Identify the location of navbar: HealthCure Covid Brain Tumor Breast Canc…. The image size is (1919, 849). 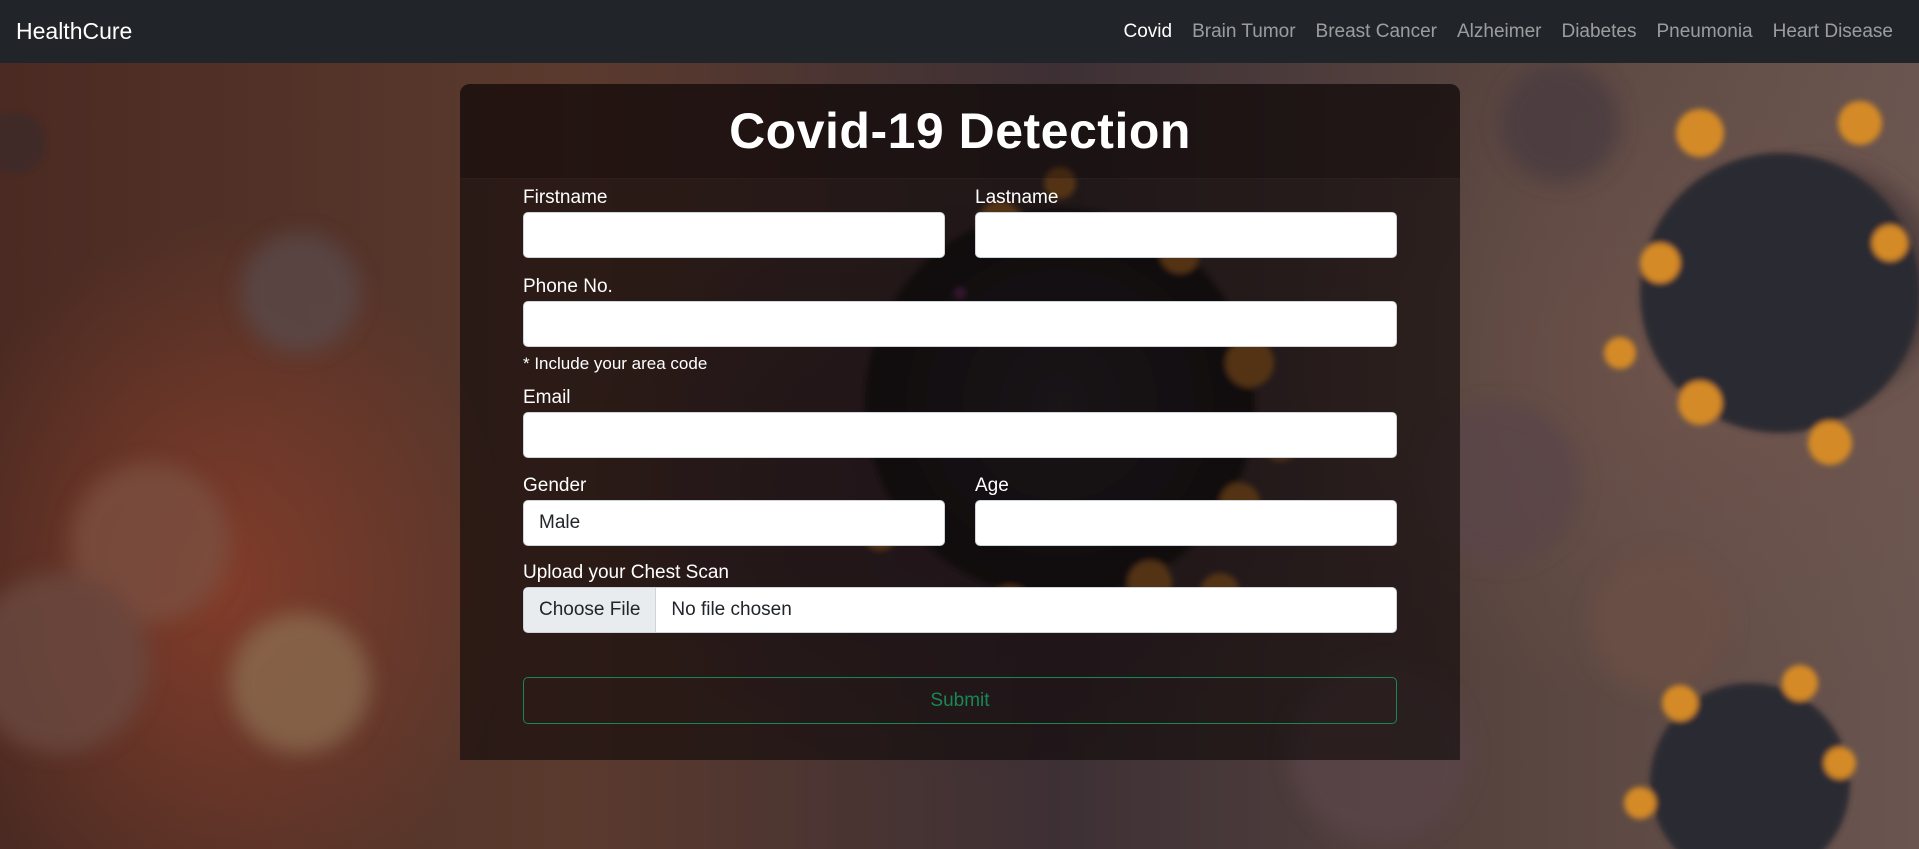
(959, 31).